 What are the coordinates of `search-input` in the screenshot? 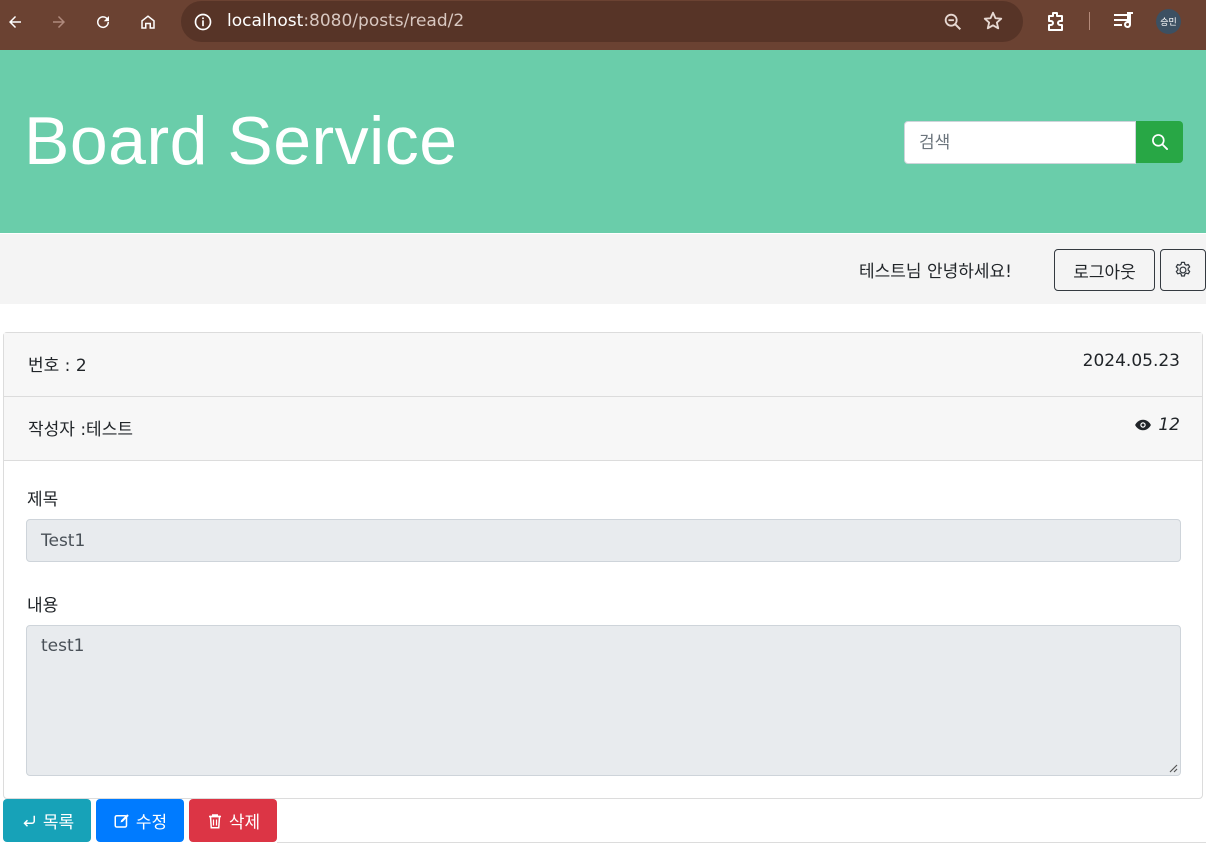 It's located at (1020, 142).